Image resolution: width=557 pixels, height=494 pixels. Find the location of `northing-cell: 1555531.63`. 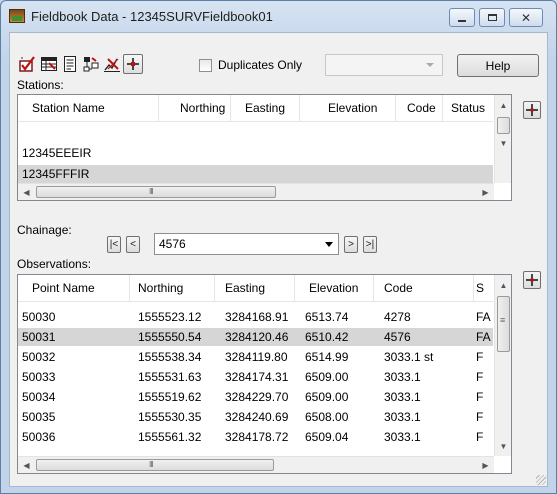

northing-cell: 1555531.63 is located at coordinates (170, 377).